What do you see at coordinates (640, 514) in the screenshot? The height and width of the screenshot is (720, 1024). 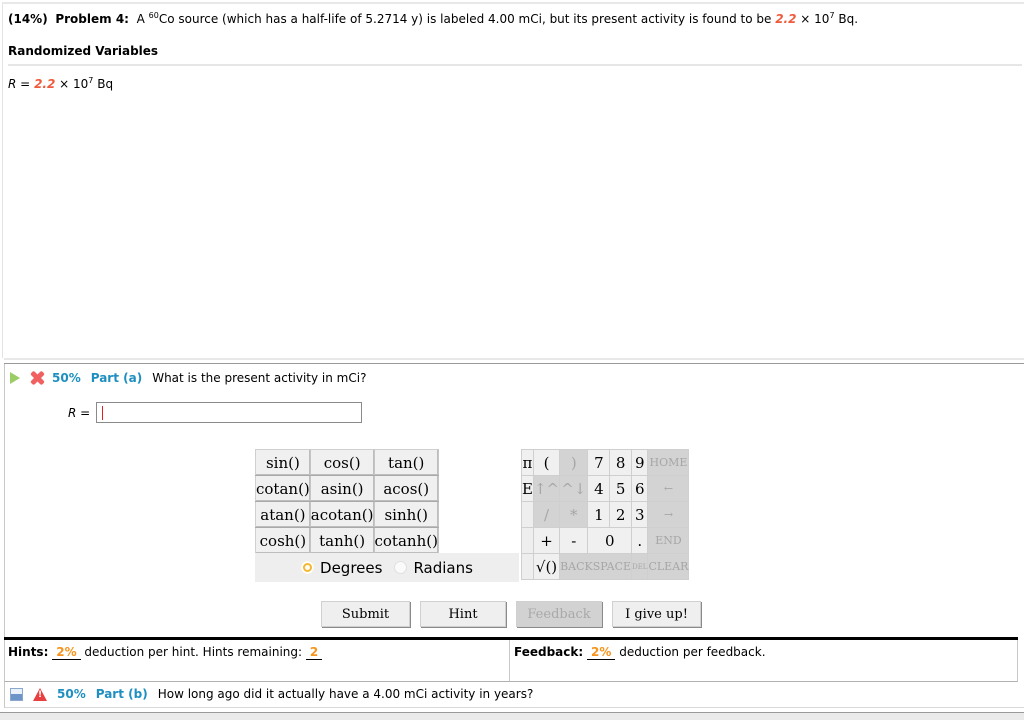 I see `key-3: 3` at bounding box center [640, 514].